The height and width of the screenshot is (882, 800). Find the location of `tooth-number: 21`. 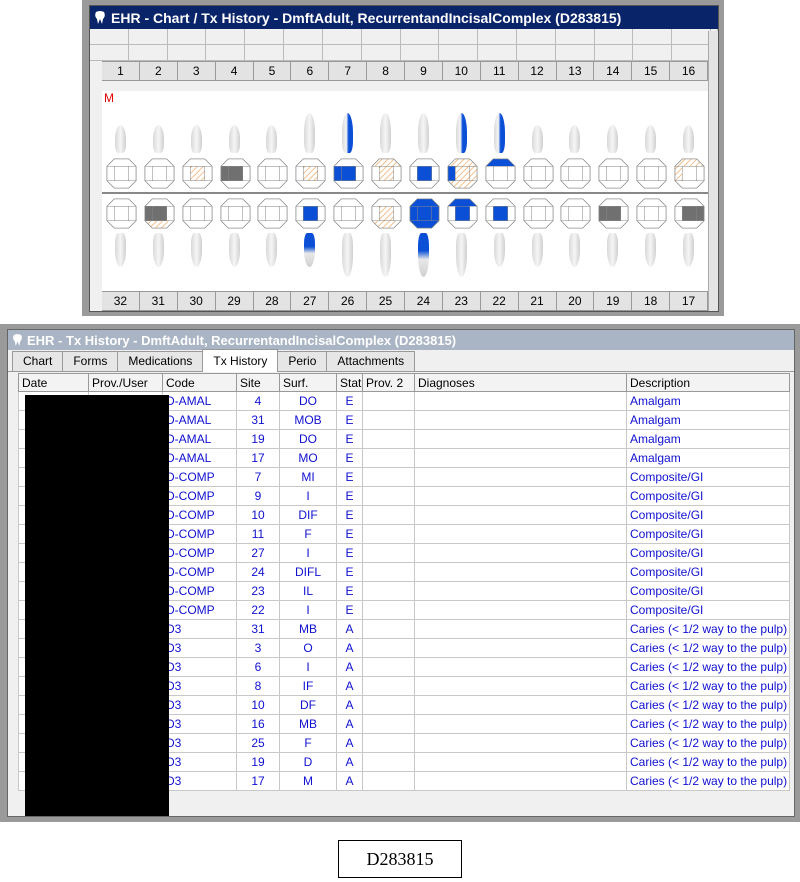

tooth-number: 21 is located at coordinates (538, 301).